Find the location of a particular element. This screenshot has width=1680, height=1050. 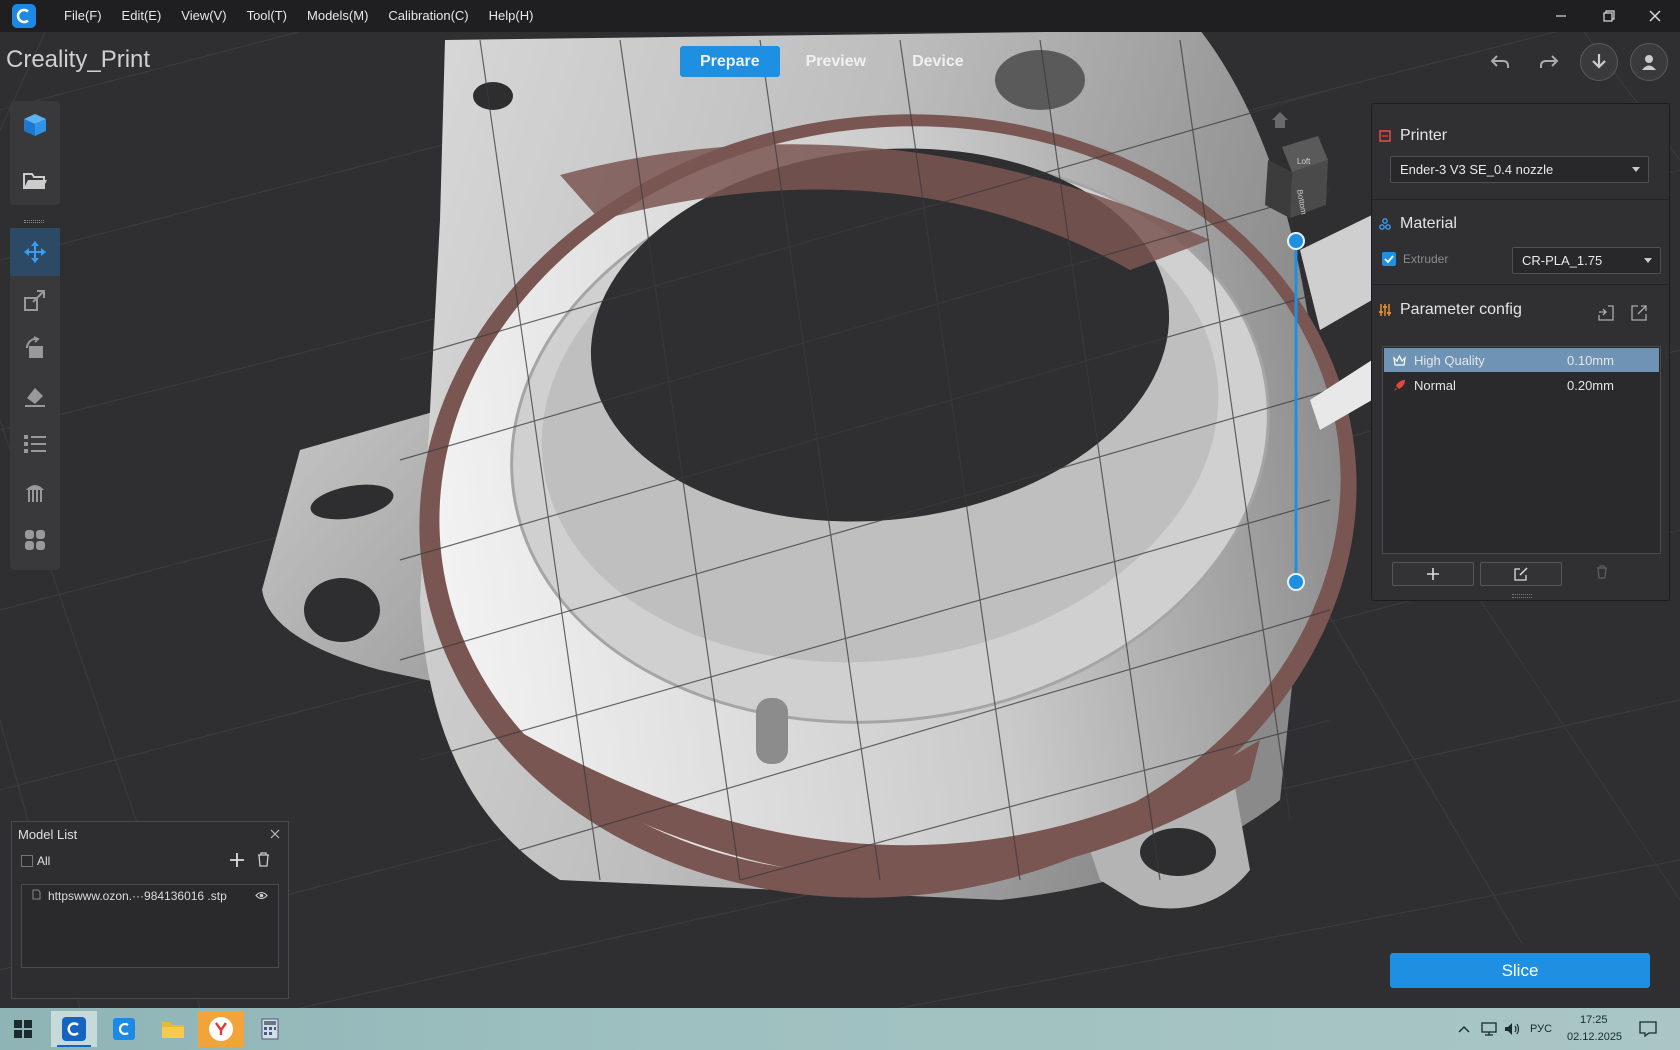

open-folder-button is located at coordinates (35, 181).